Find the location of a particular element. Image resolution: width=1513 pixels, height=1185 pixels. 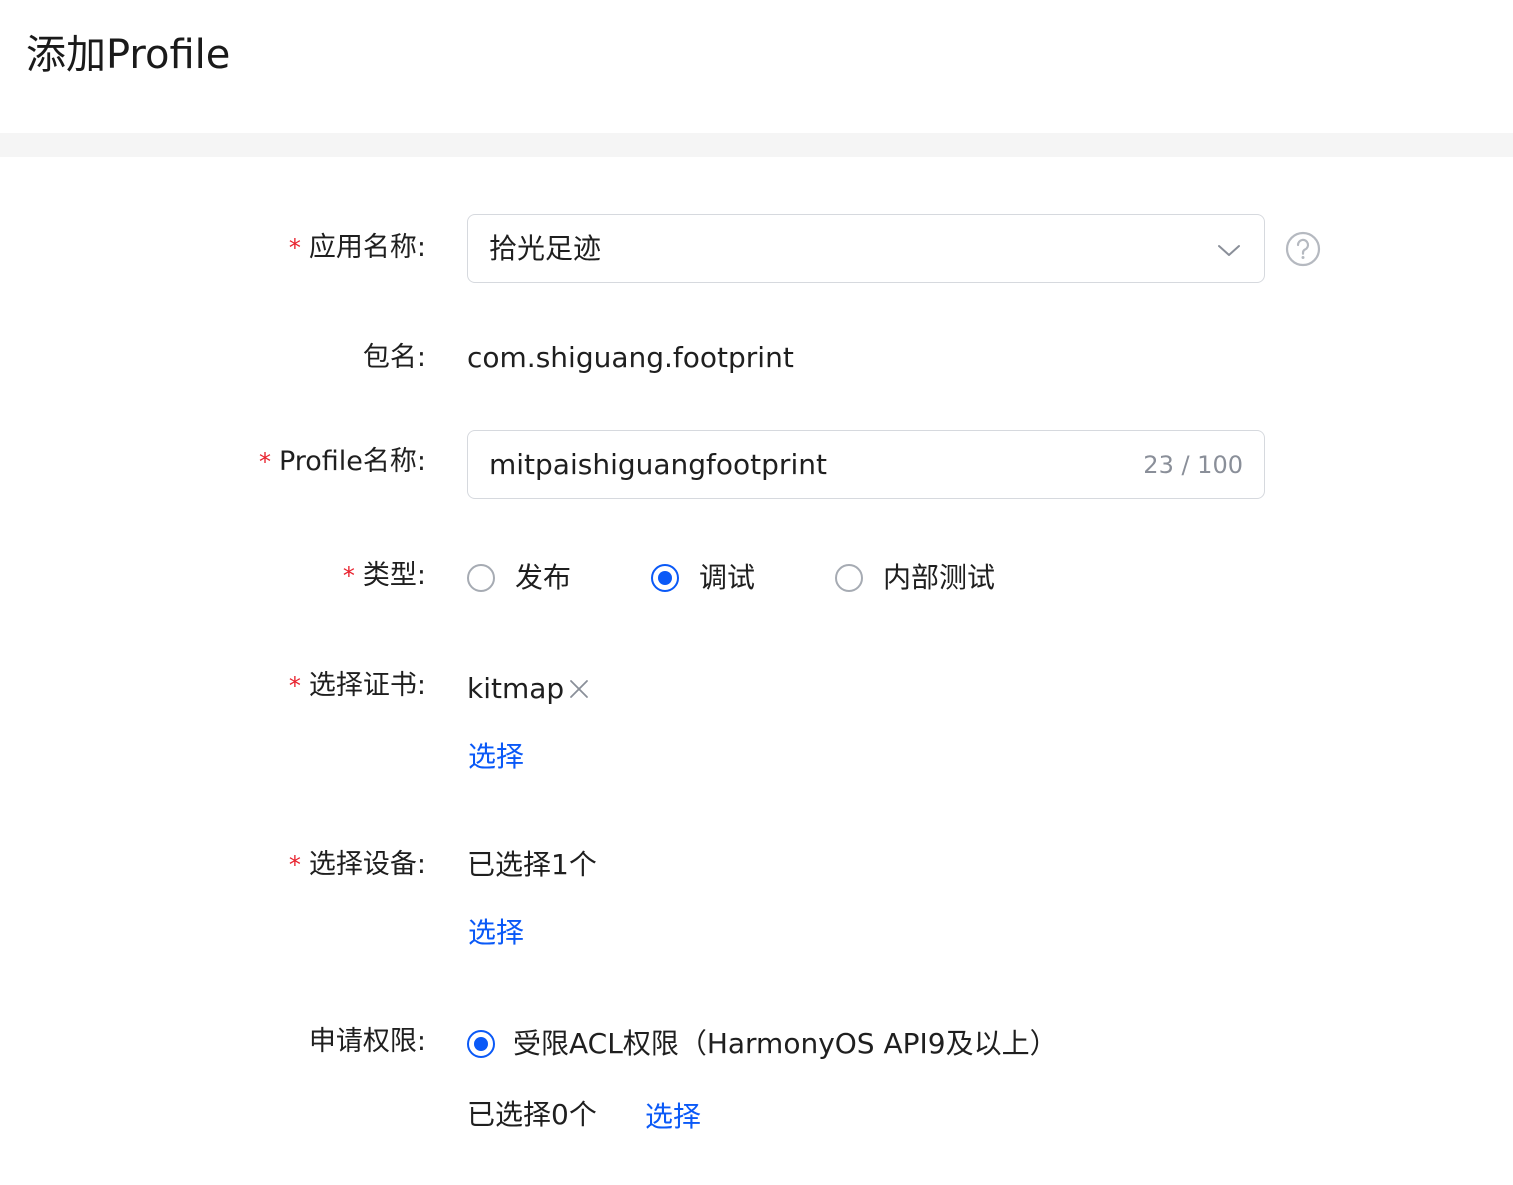

type-option-label: 发布 is located at coordinates (543, 577).